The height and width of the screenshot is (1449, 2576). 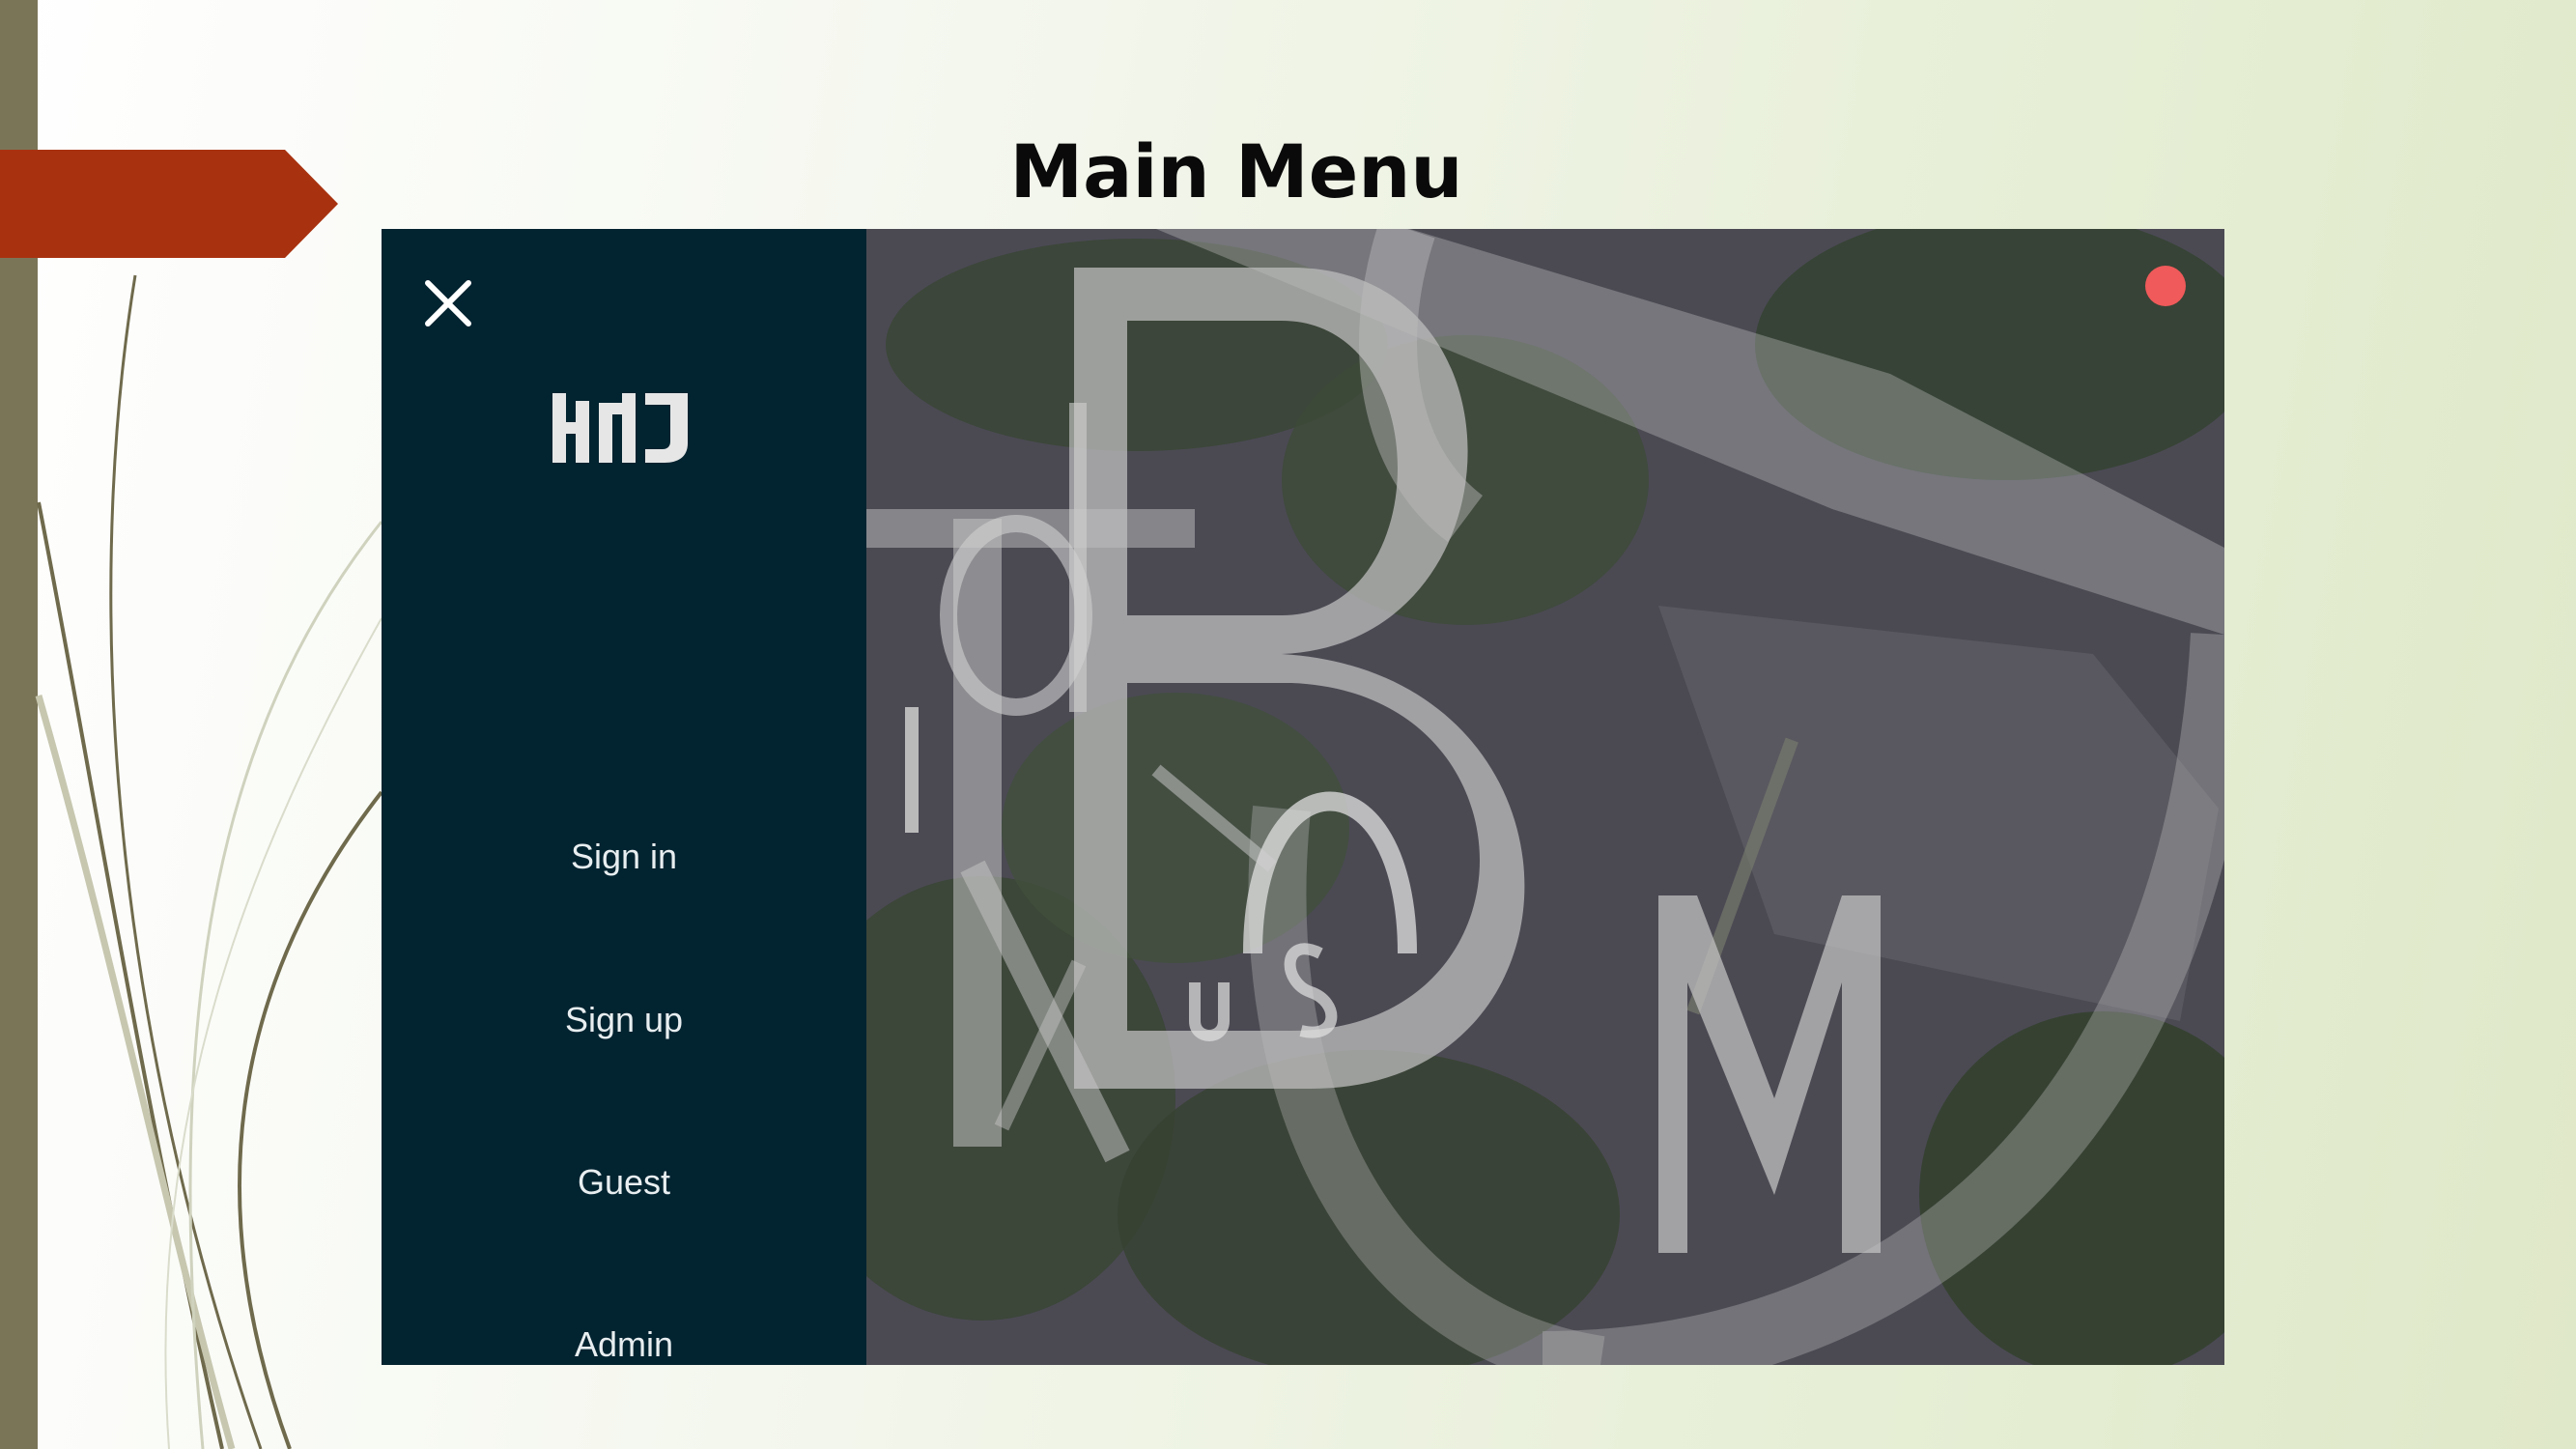 What do you see at coordinates (620, 428) in the screenshot?
I see `hhj-logo` at bounding box center [620, 428].